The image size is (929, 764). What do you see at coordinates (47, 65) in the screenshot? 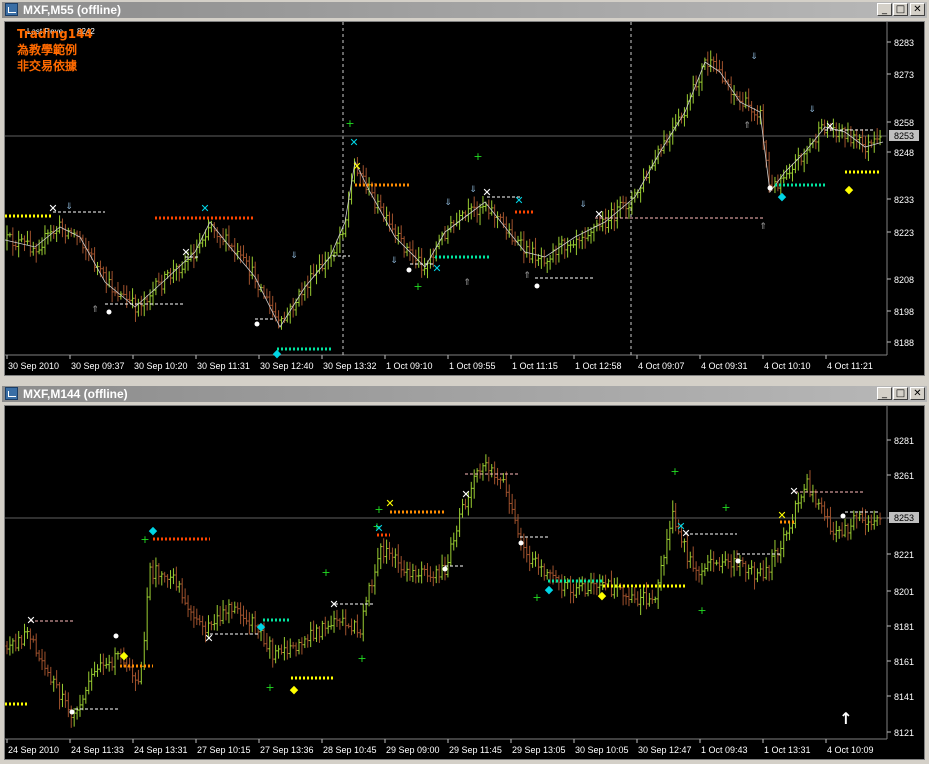
I see `watermark-line: 非交易依據` at bounding box center [47, 65].